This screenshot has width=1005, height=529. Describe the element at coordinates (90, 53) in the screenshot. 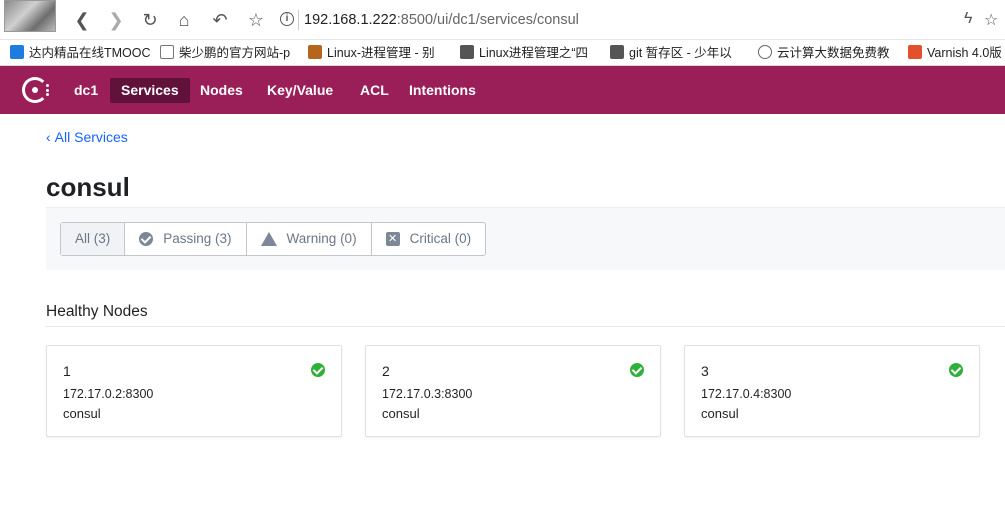

I see `bookmark-label: 达内精品在线TMOOC` at that location.